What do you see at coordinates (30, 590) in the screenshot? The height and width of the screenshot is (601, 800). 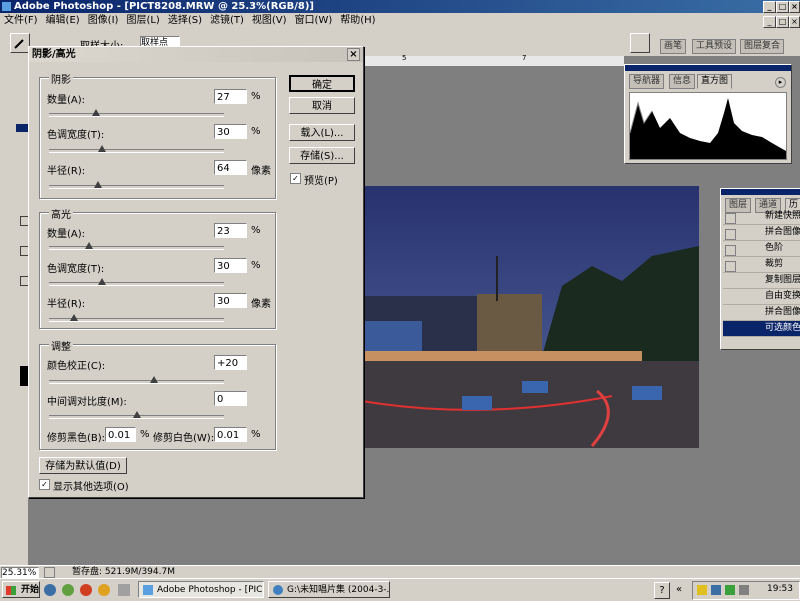 I see `start-label: 开始` at bounding box center [30, 590].